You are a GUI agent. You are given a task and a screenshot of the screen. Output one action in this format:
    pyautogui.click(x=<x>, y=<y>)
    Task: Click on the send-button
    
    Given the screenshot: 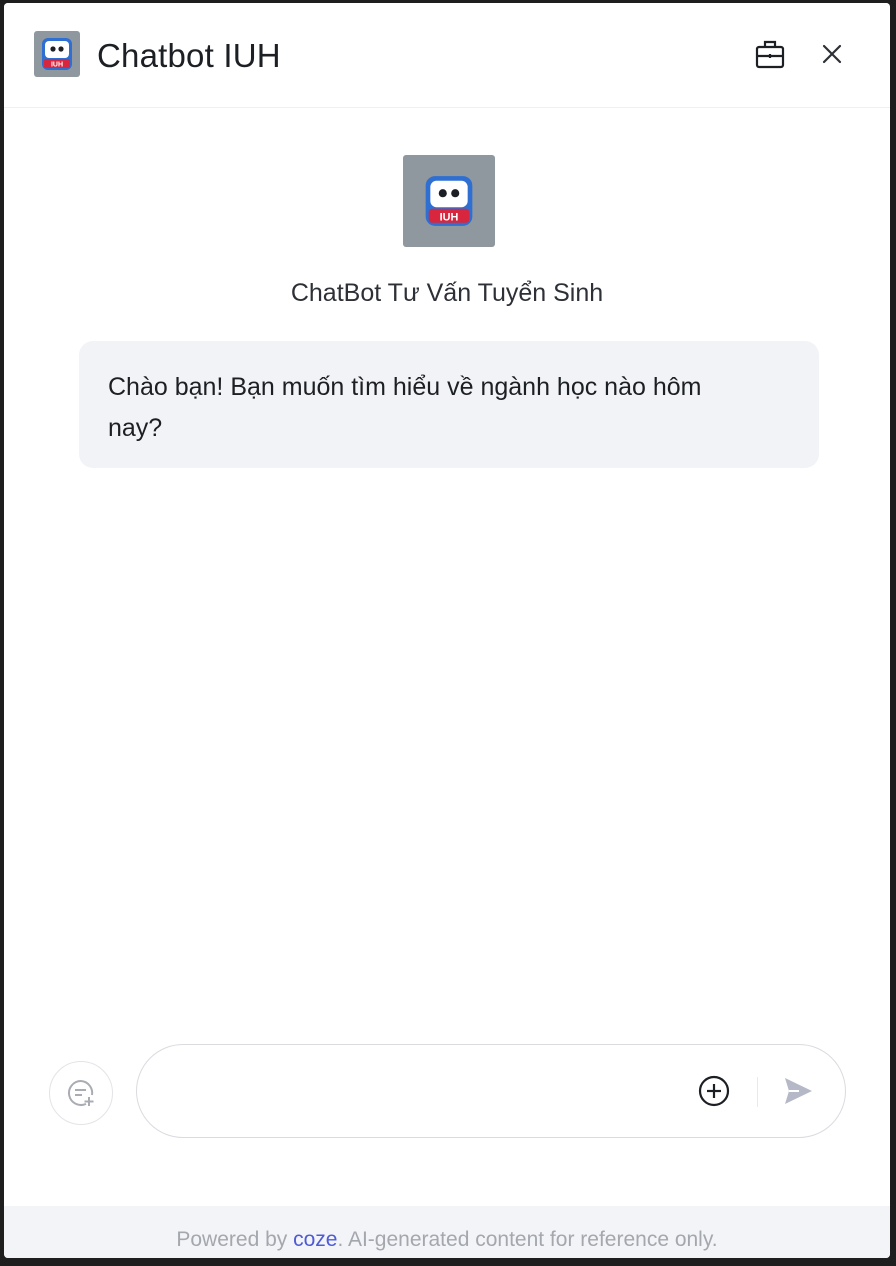 What is the action you would take?
    pyautogui.click(x=798, y=1091)
    